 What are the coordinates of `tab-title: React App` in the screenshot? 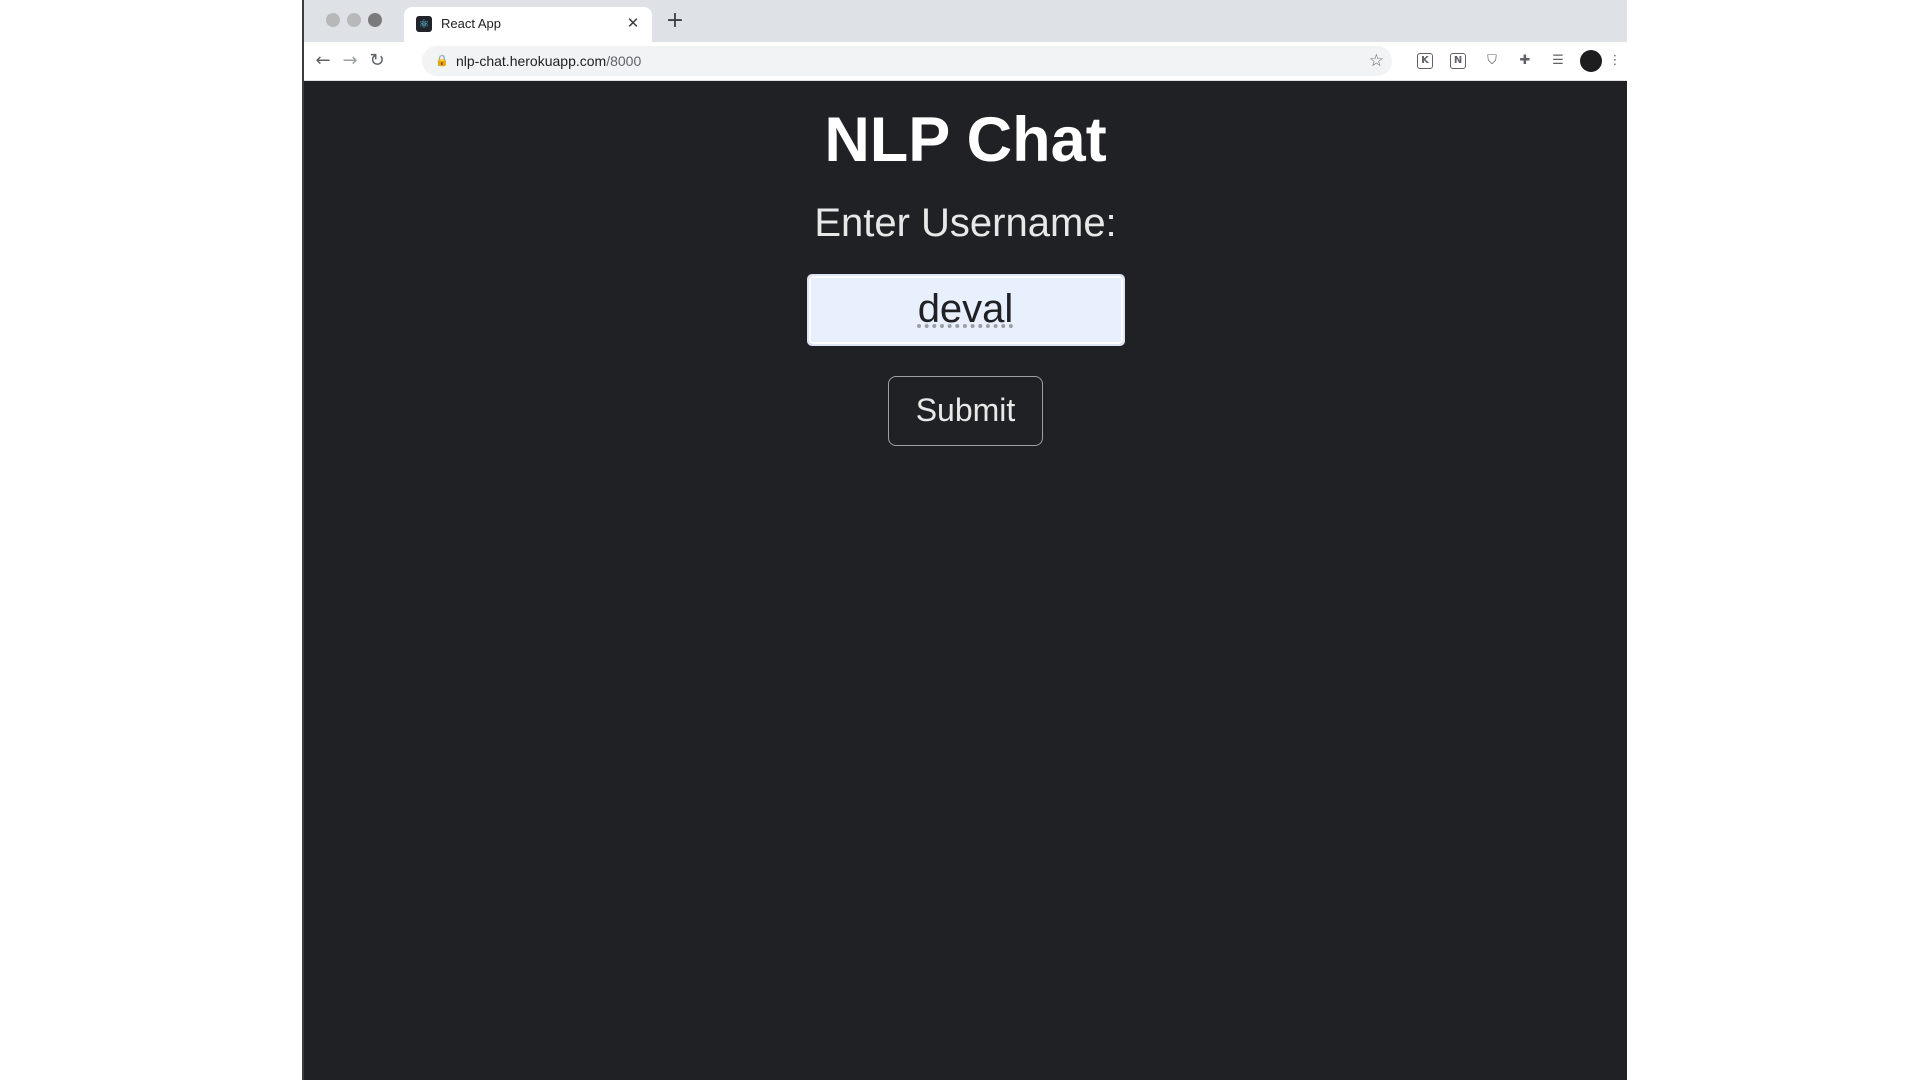 It's located at (471, 23).